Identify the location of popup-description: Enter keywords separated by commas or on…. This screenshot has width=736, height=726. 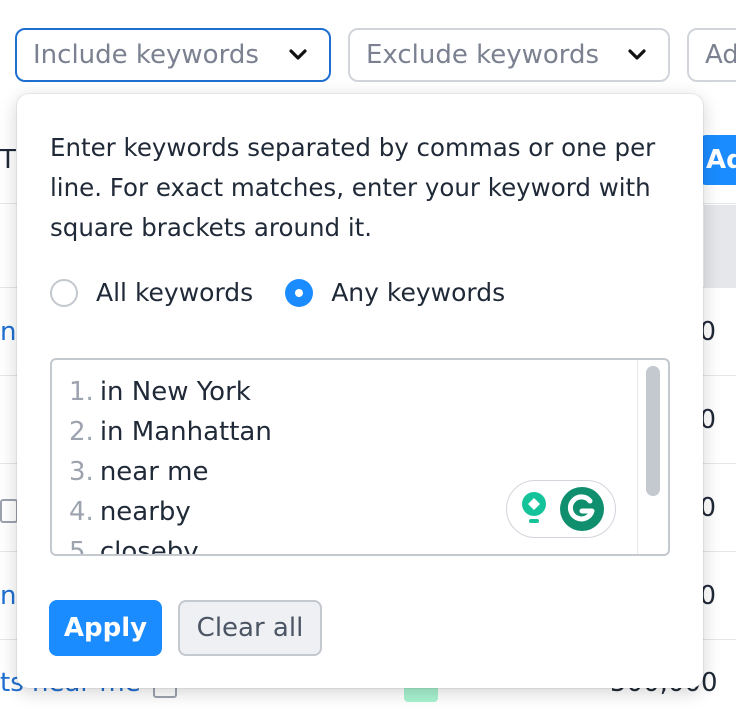
(353, 187).